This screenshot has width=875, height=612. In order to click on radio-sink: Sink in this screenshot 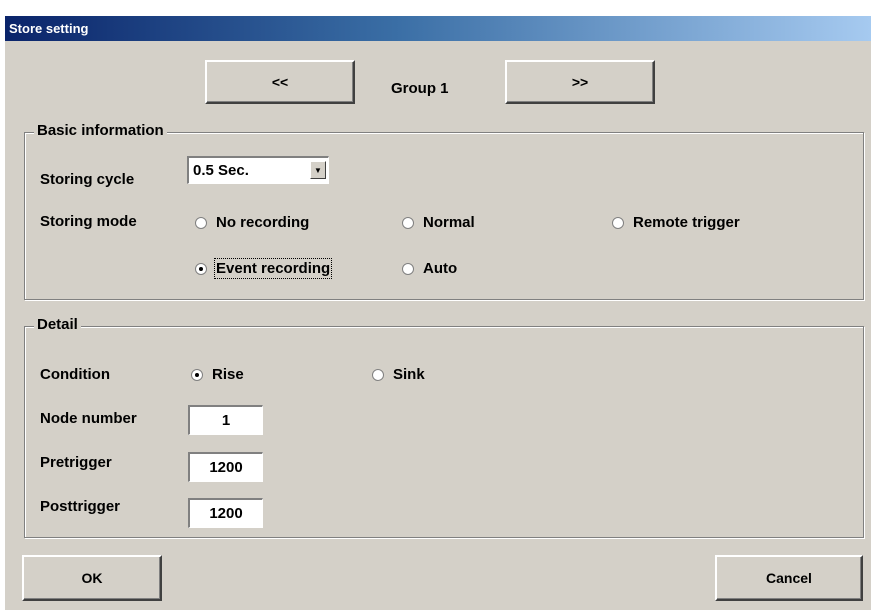, I will do `click(398, 374)`.